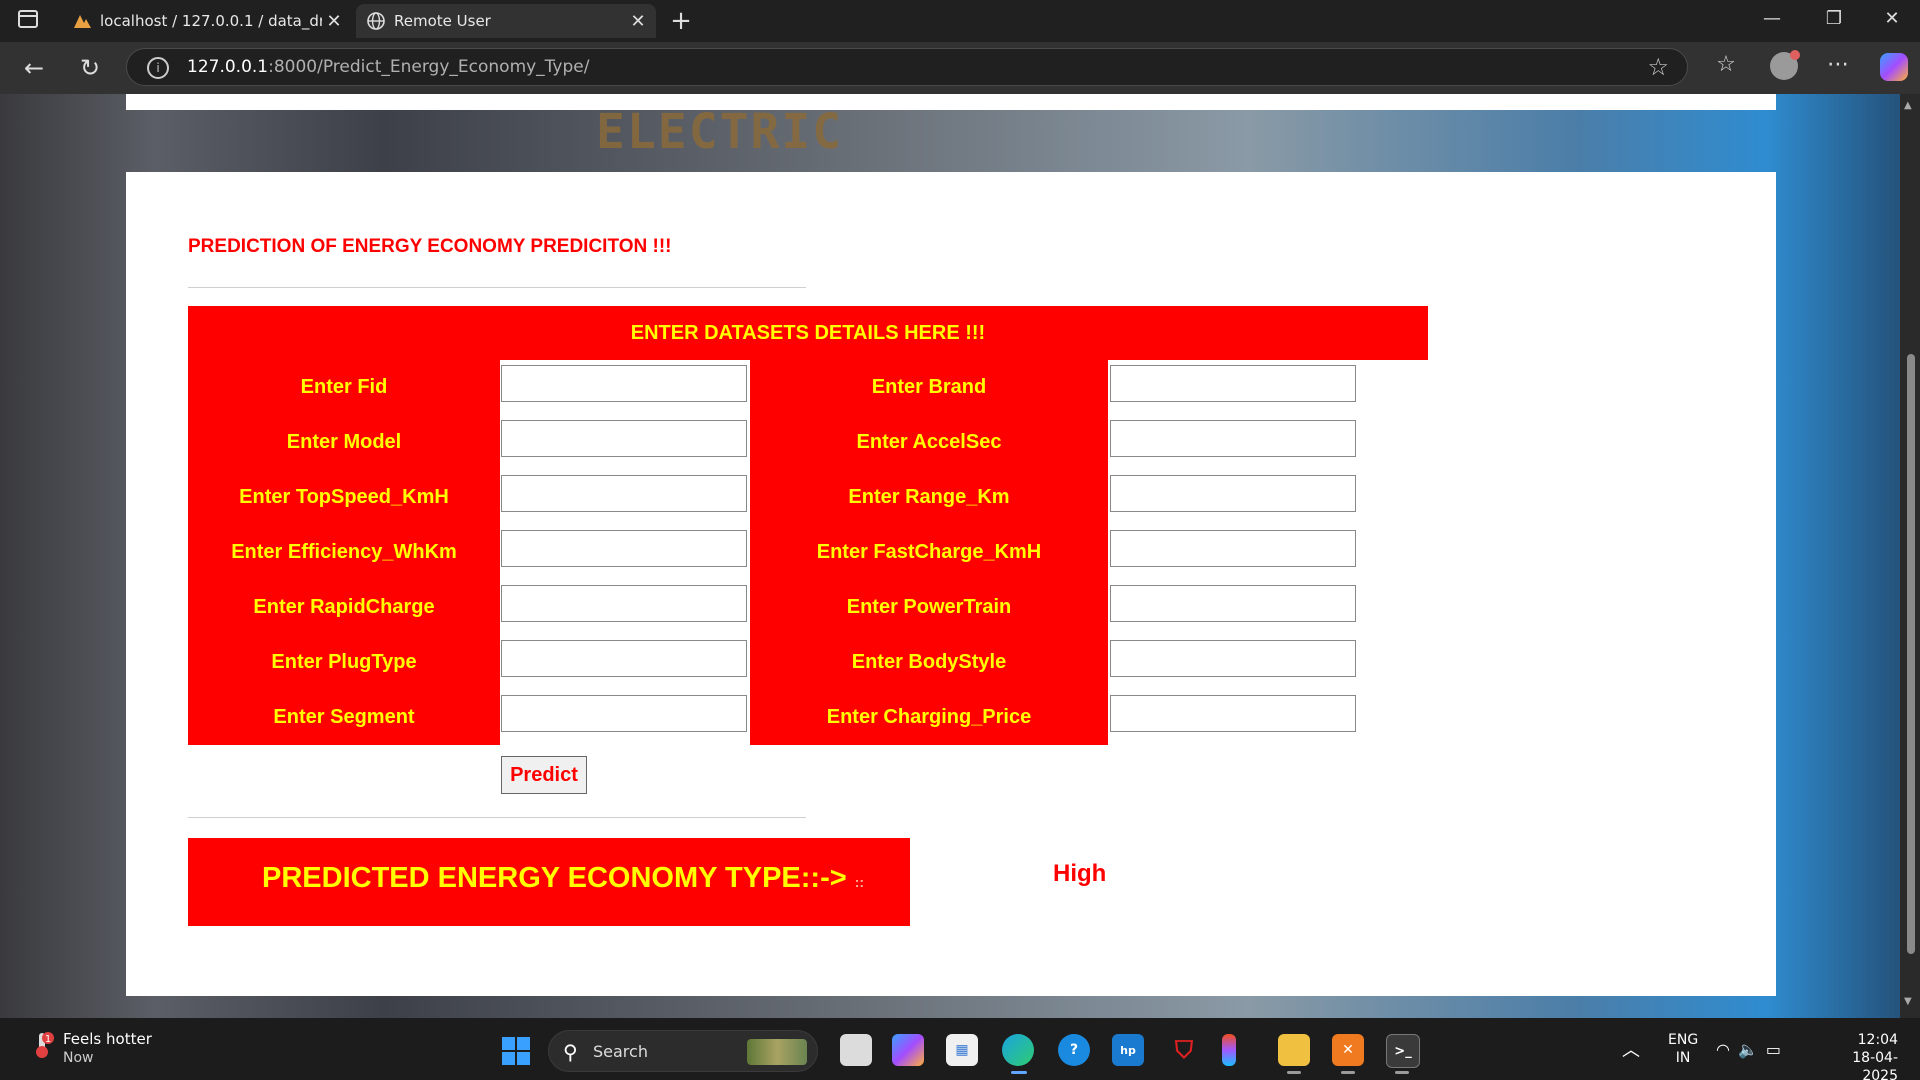 The width and height of the screenshot is (1920, 1080). What do you see at coordinates (1018, 1050) in the screenshot?
I see `edge-browser-icon` at bounding box center [1018, 1050].